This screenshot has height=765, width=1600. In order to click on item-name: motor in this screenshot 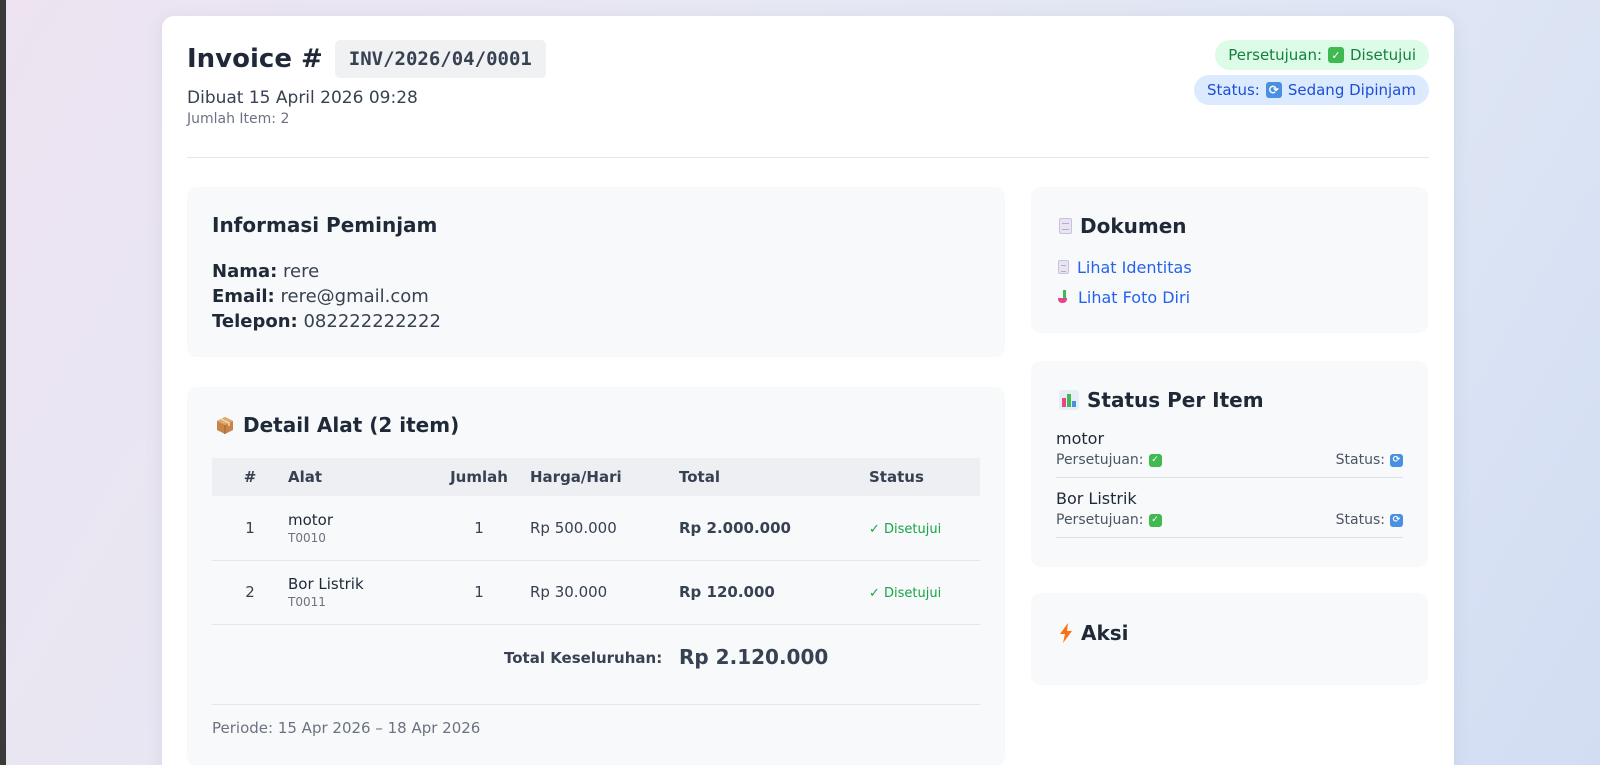, I will do `click(311, 519)`.